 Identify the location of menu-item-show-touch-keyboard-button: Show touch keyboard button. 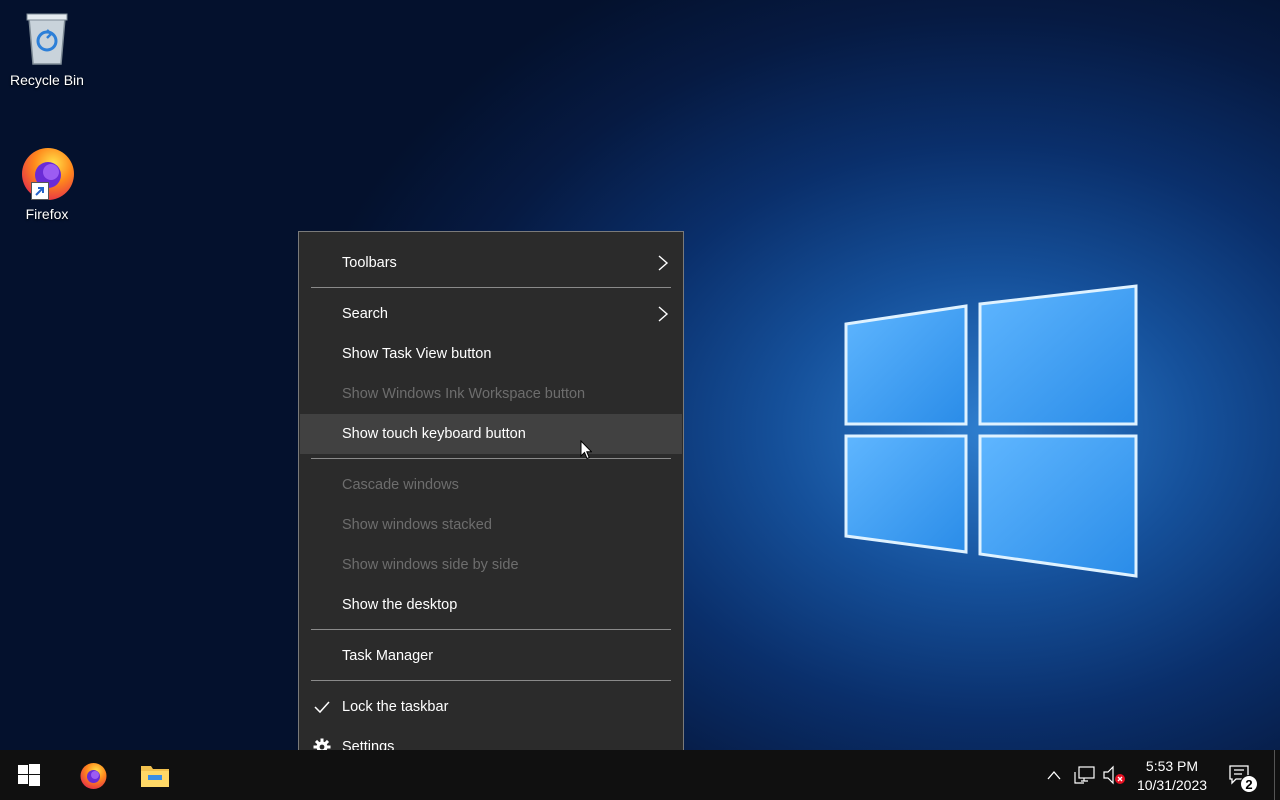
(491, 434).